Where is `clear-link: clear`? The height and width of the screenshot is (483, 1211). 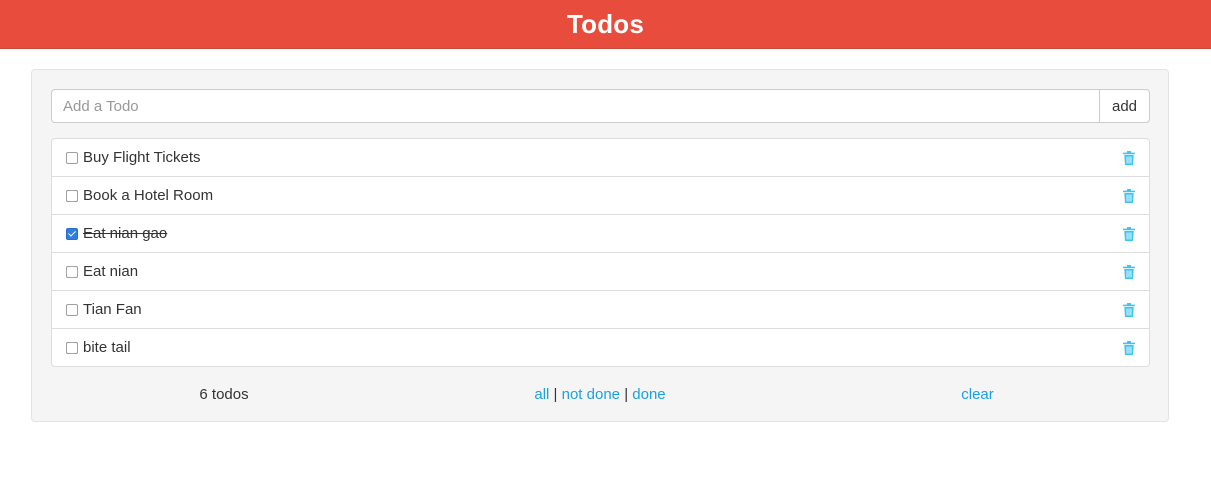
clear-link: clear is located at coordinates (977, 394).